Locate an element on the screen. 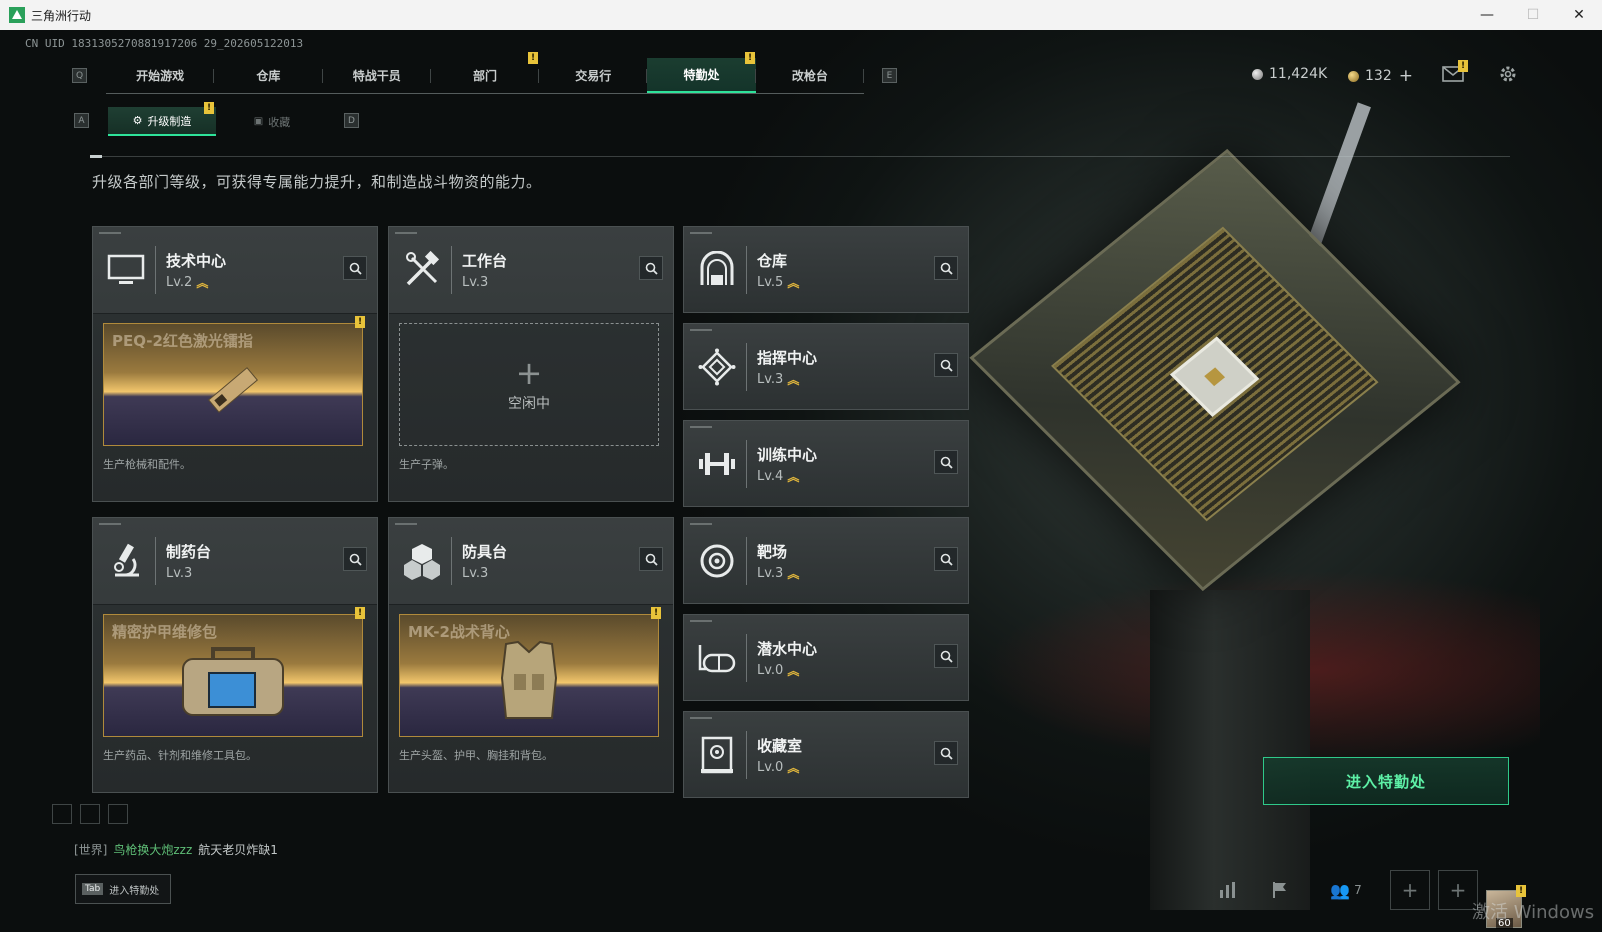 This screenshot has height=932, width=1602. dept-card-warehouse: 仓库 Lv.5 ︽ is located at coordinates (826, 269).